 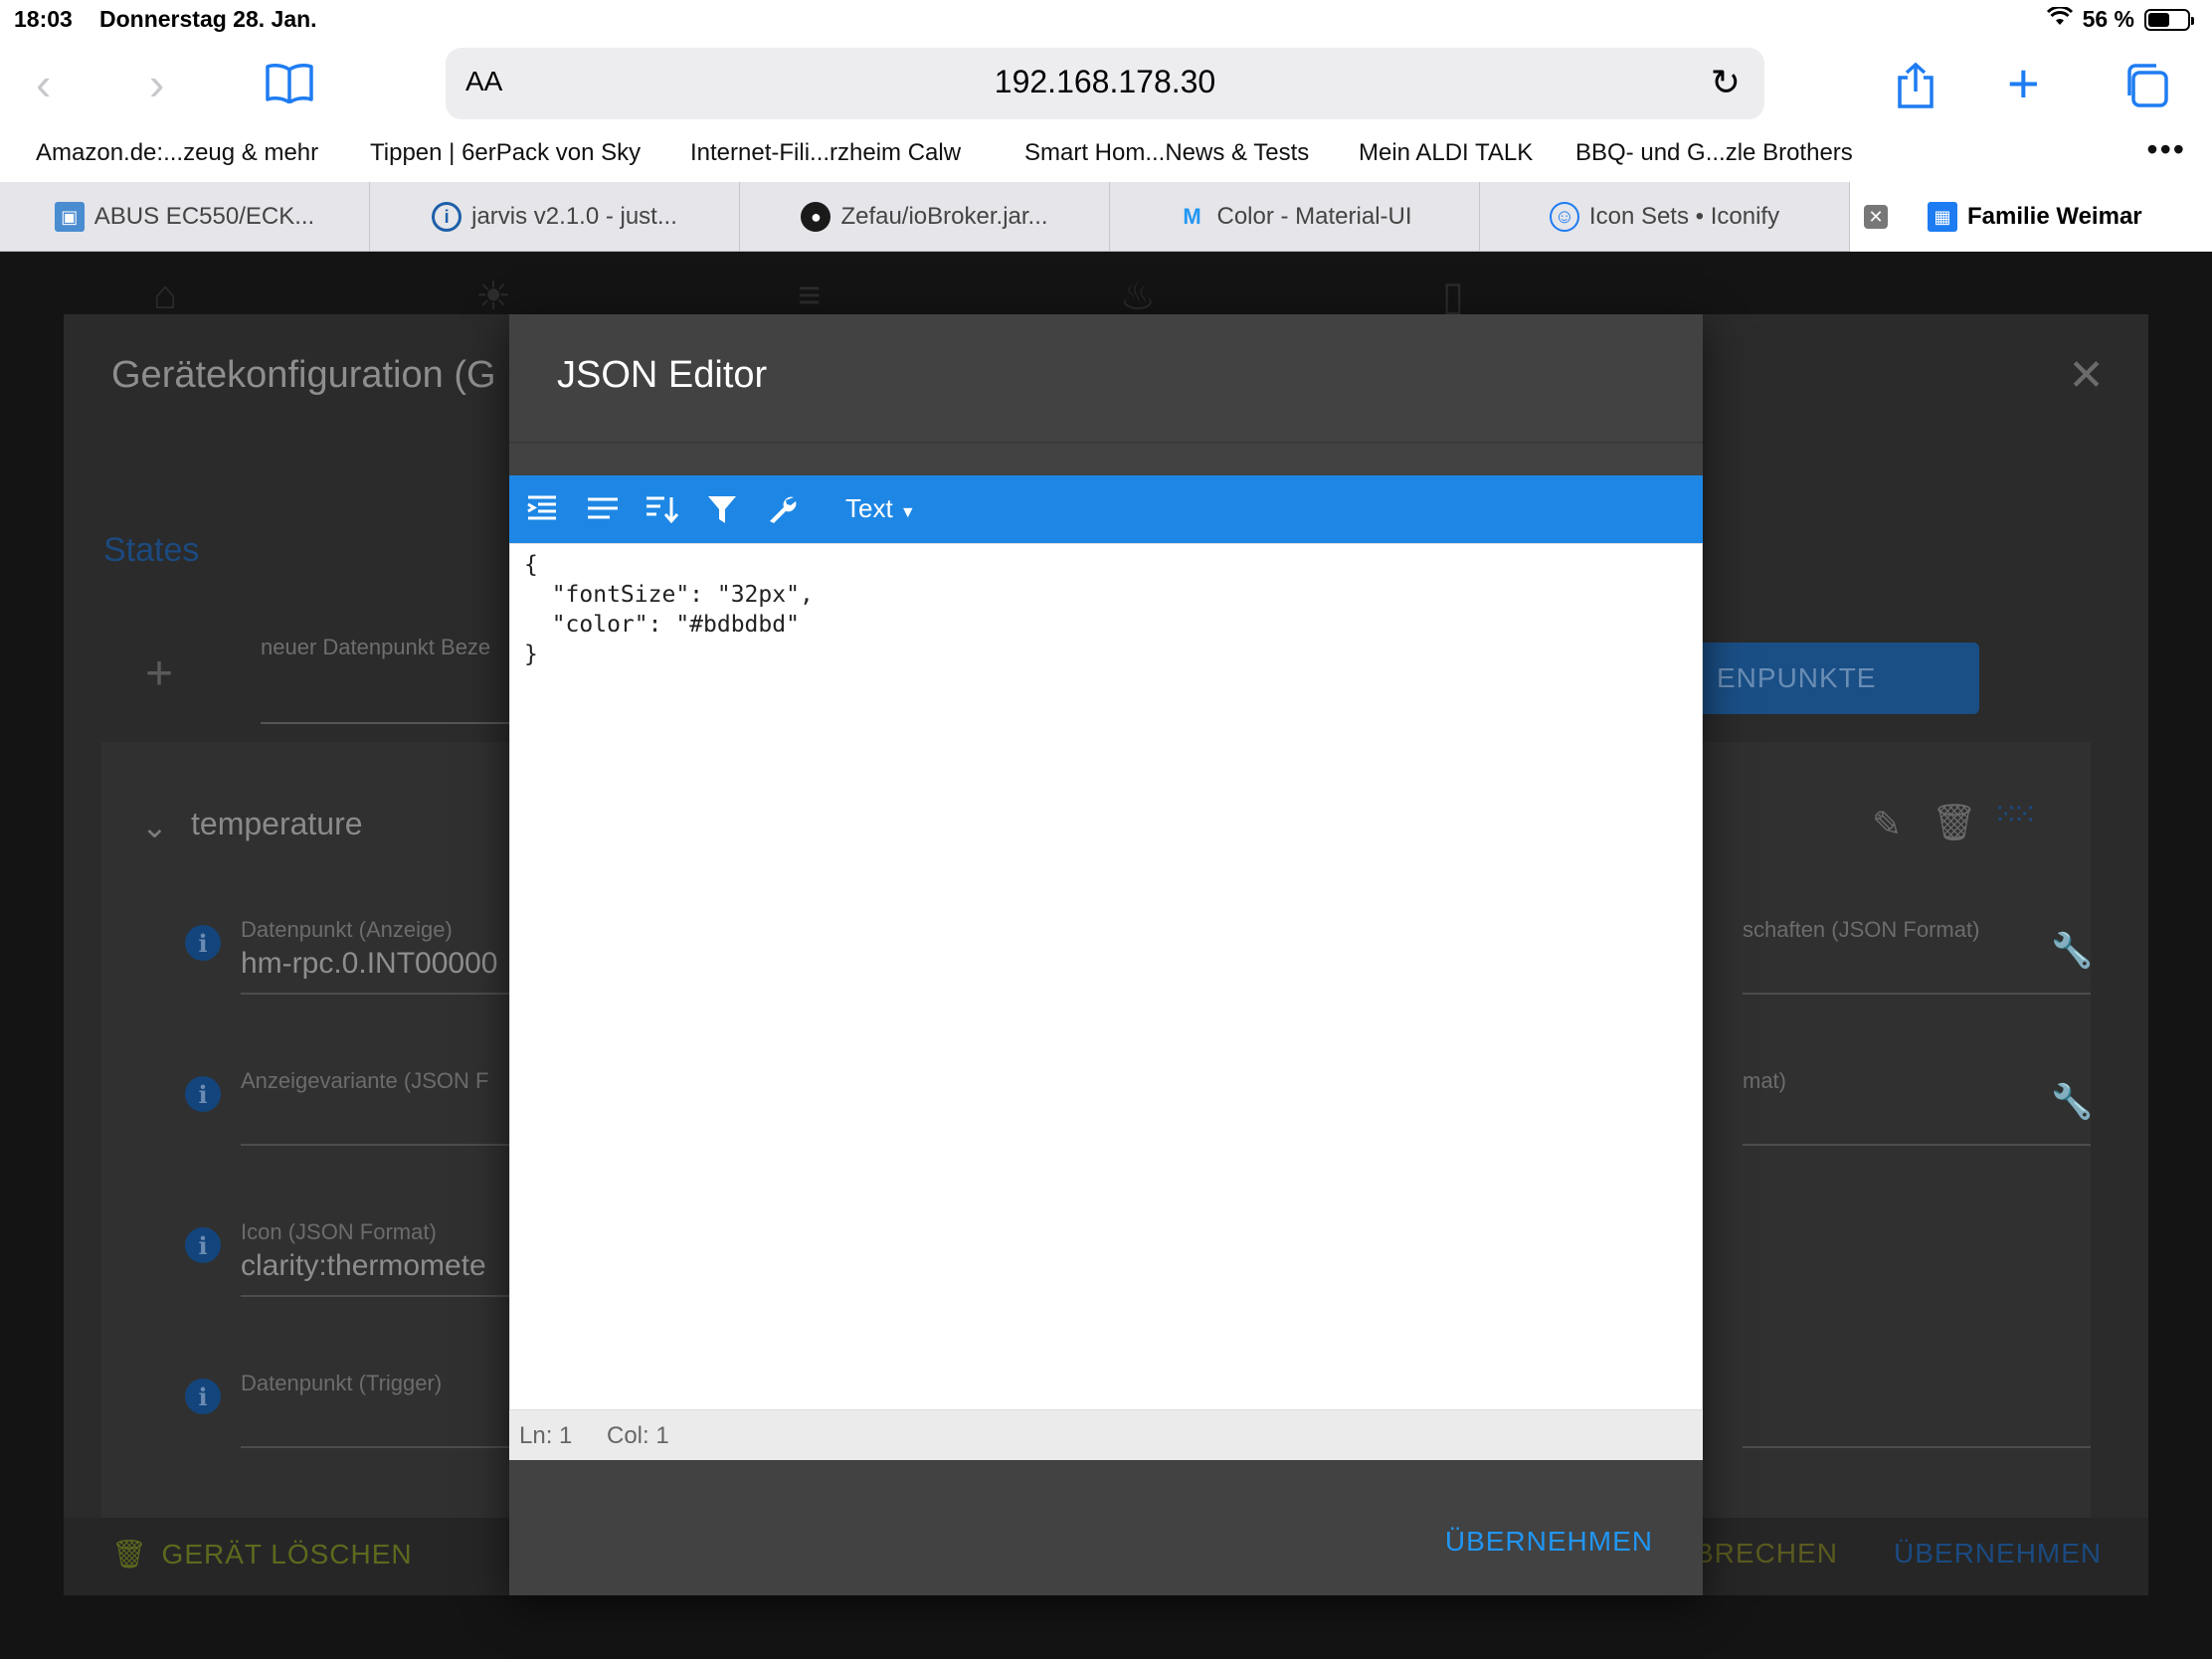 I want to click on smiley-icon: ☺, so click(x=1564, y=217).